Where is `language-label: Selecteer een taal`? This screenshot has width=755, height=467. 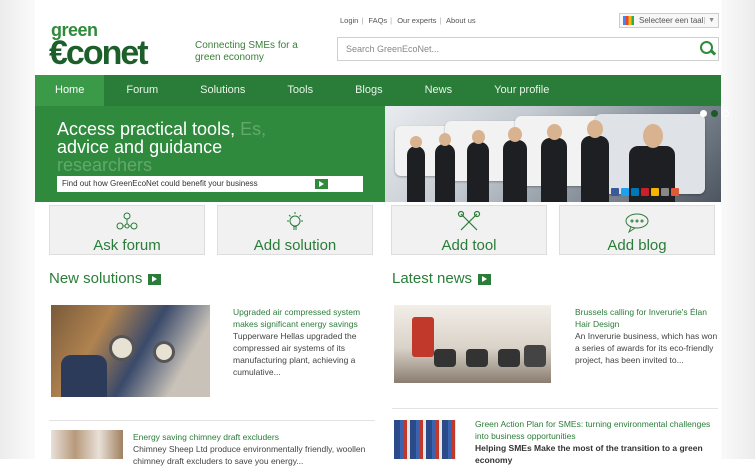 language-label: Selecteer een taal is located at coordinates (671, 20).